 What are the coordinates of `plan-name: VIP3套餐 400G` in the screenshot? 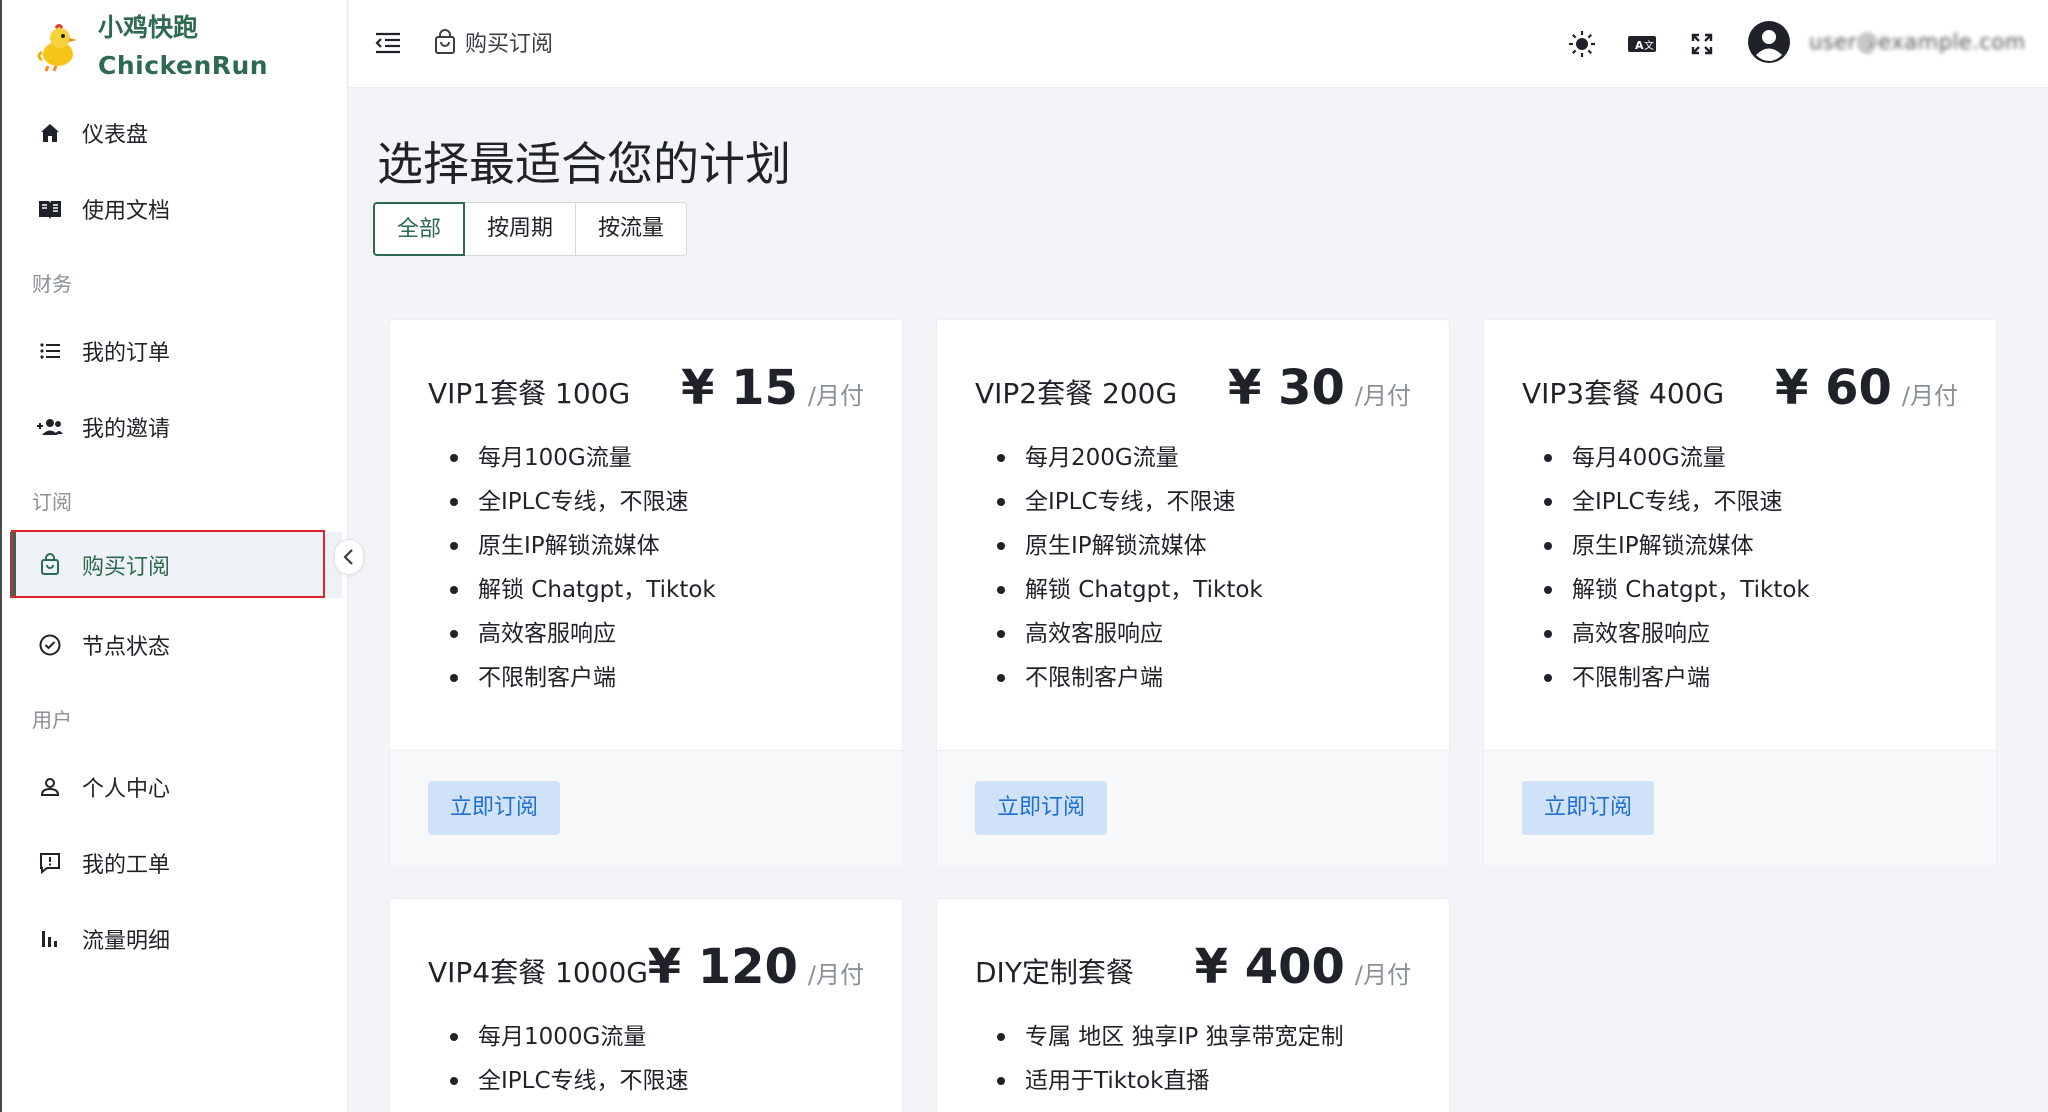 It's located at (1623, 393).